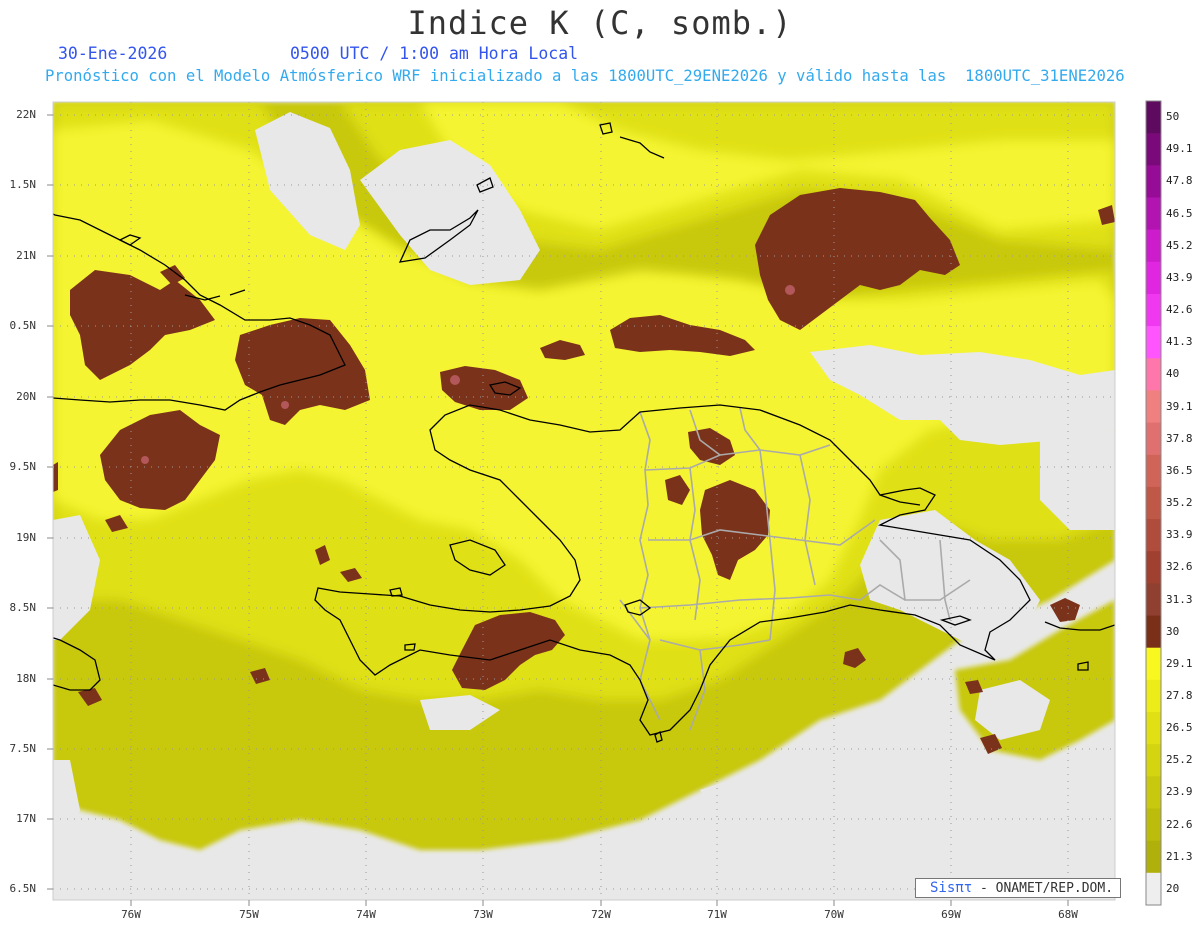 The width and height of the screenshot is (1200, 927). Describe the element at coordinates (26, 396) in the screenshot. I see `lat-label-20n: 20N` at that location.